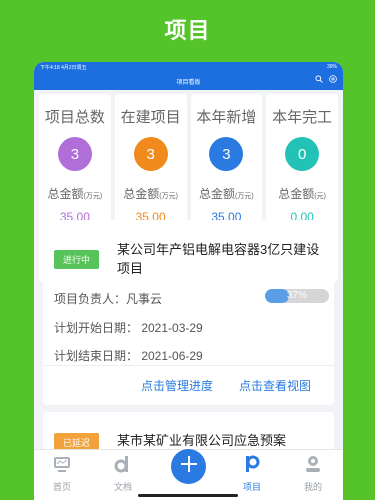 The image size is (375, 500). What do you see at coordinates (218, 259) in the screenshot?
I see `project-name: 某公司年产铝电解电容器3亿只建设项目` at bounding box center [218, 259].